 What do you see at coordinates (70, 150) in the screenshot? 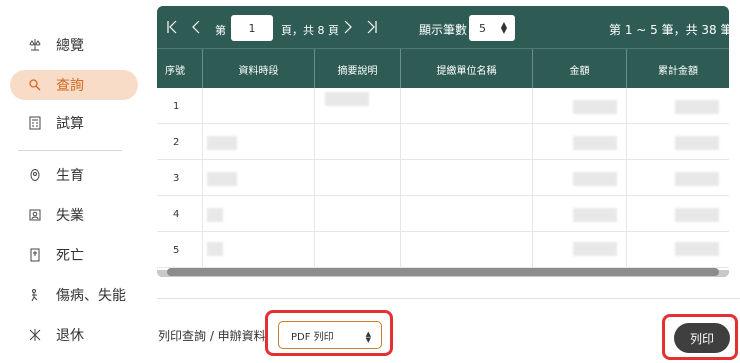
I see `sidebar-divider` at bounding box center [70, 150].